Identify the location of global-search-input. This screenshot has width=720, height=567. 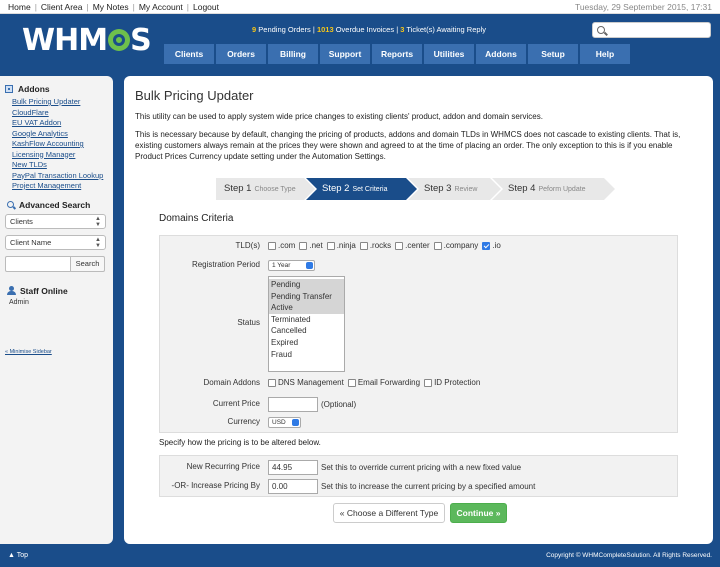
(651, 30).